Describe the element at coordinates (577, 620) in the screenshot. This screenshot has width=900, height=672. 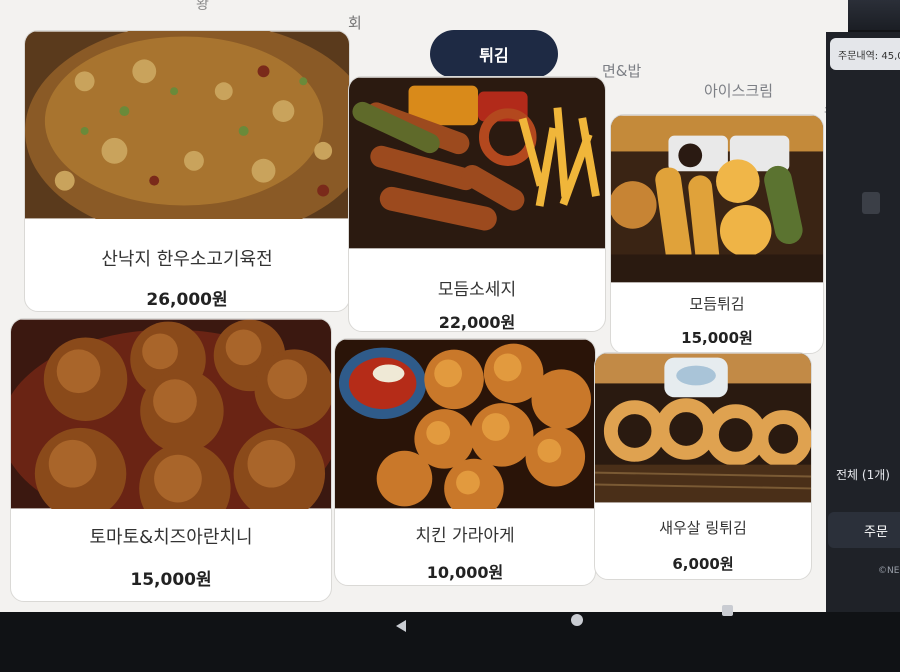
I see `home-icon` at that location.